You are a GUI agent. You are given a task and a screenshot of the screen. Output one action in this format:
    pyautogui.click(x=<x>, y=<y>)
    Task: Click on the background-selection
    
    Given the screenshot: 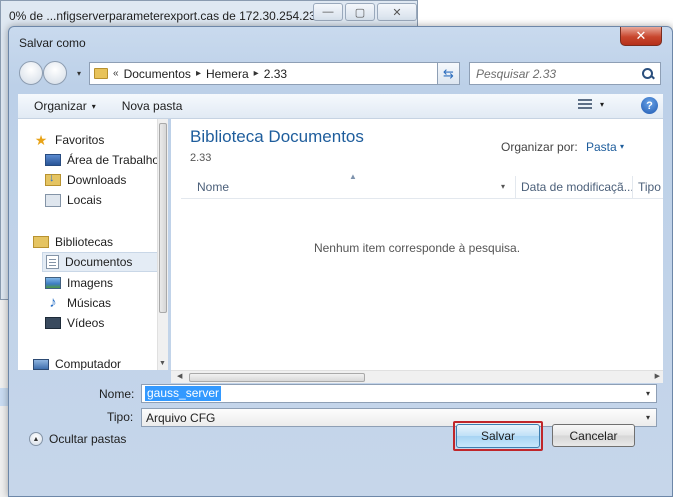 What is the action you would take?
    pyautogui.click(x=4, y=397)
    